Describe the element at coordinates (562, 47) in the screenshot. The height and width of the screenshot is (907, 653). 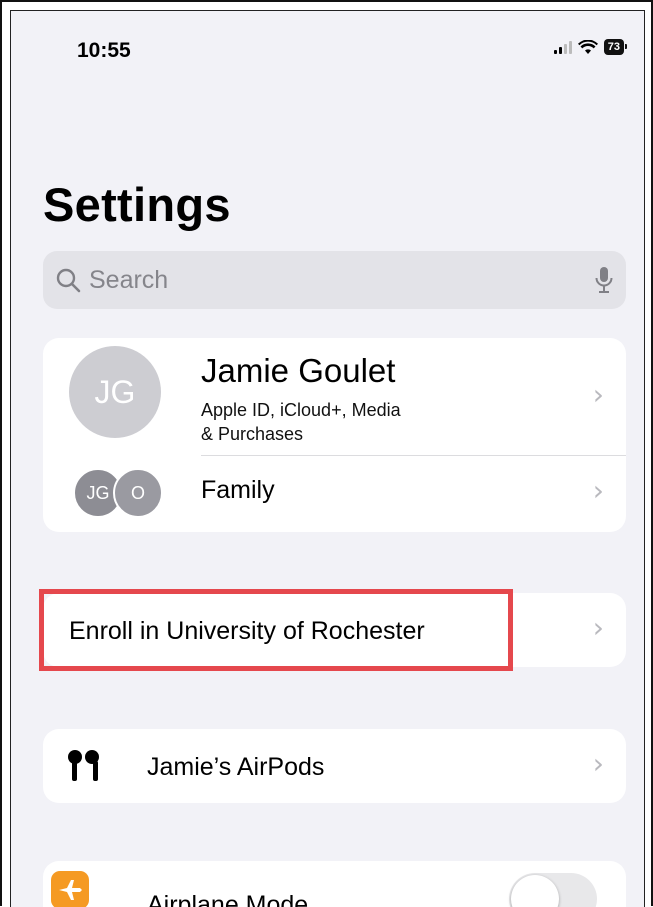
I see `cellular-signal-icon` at that location.